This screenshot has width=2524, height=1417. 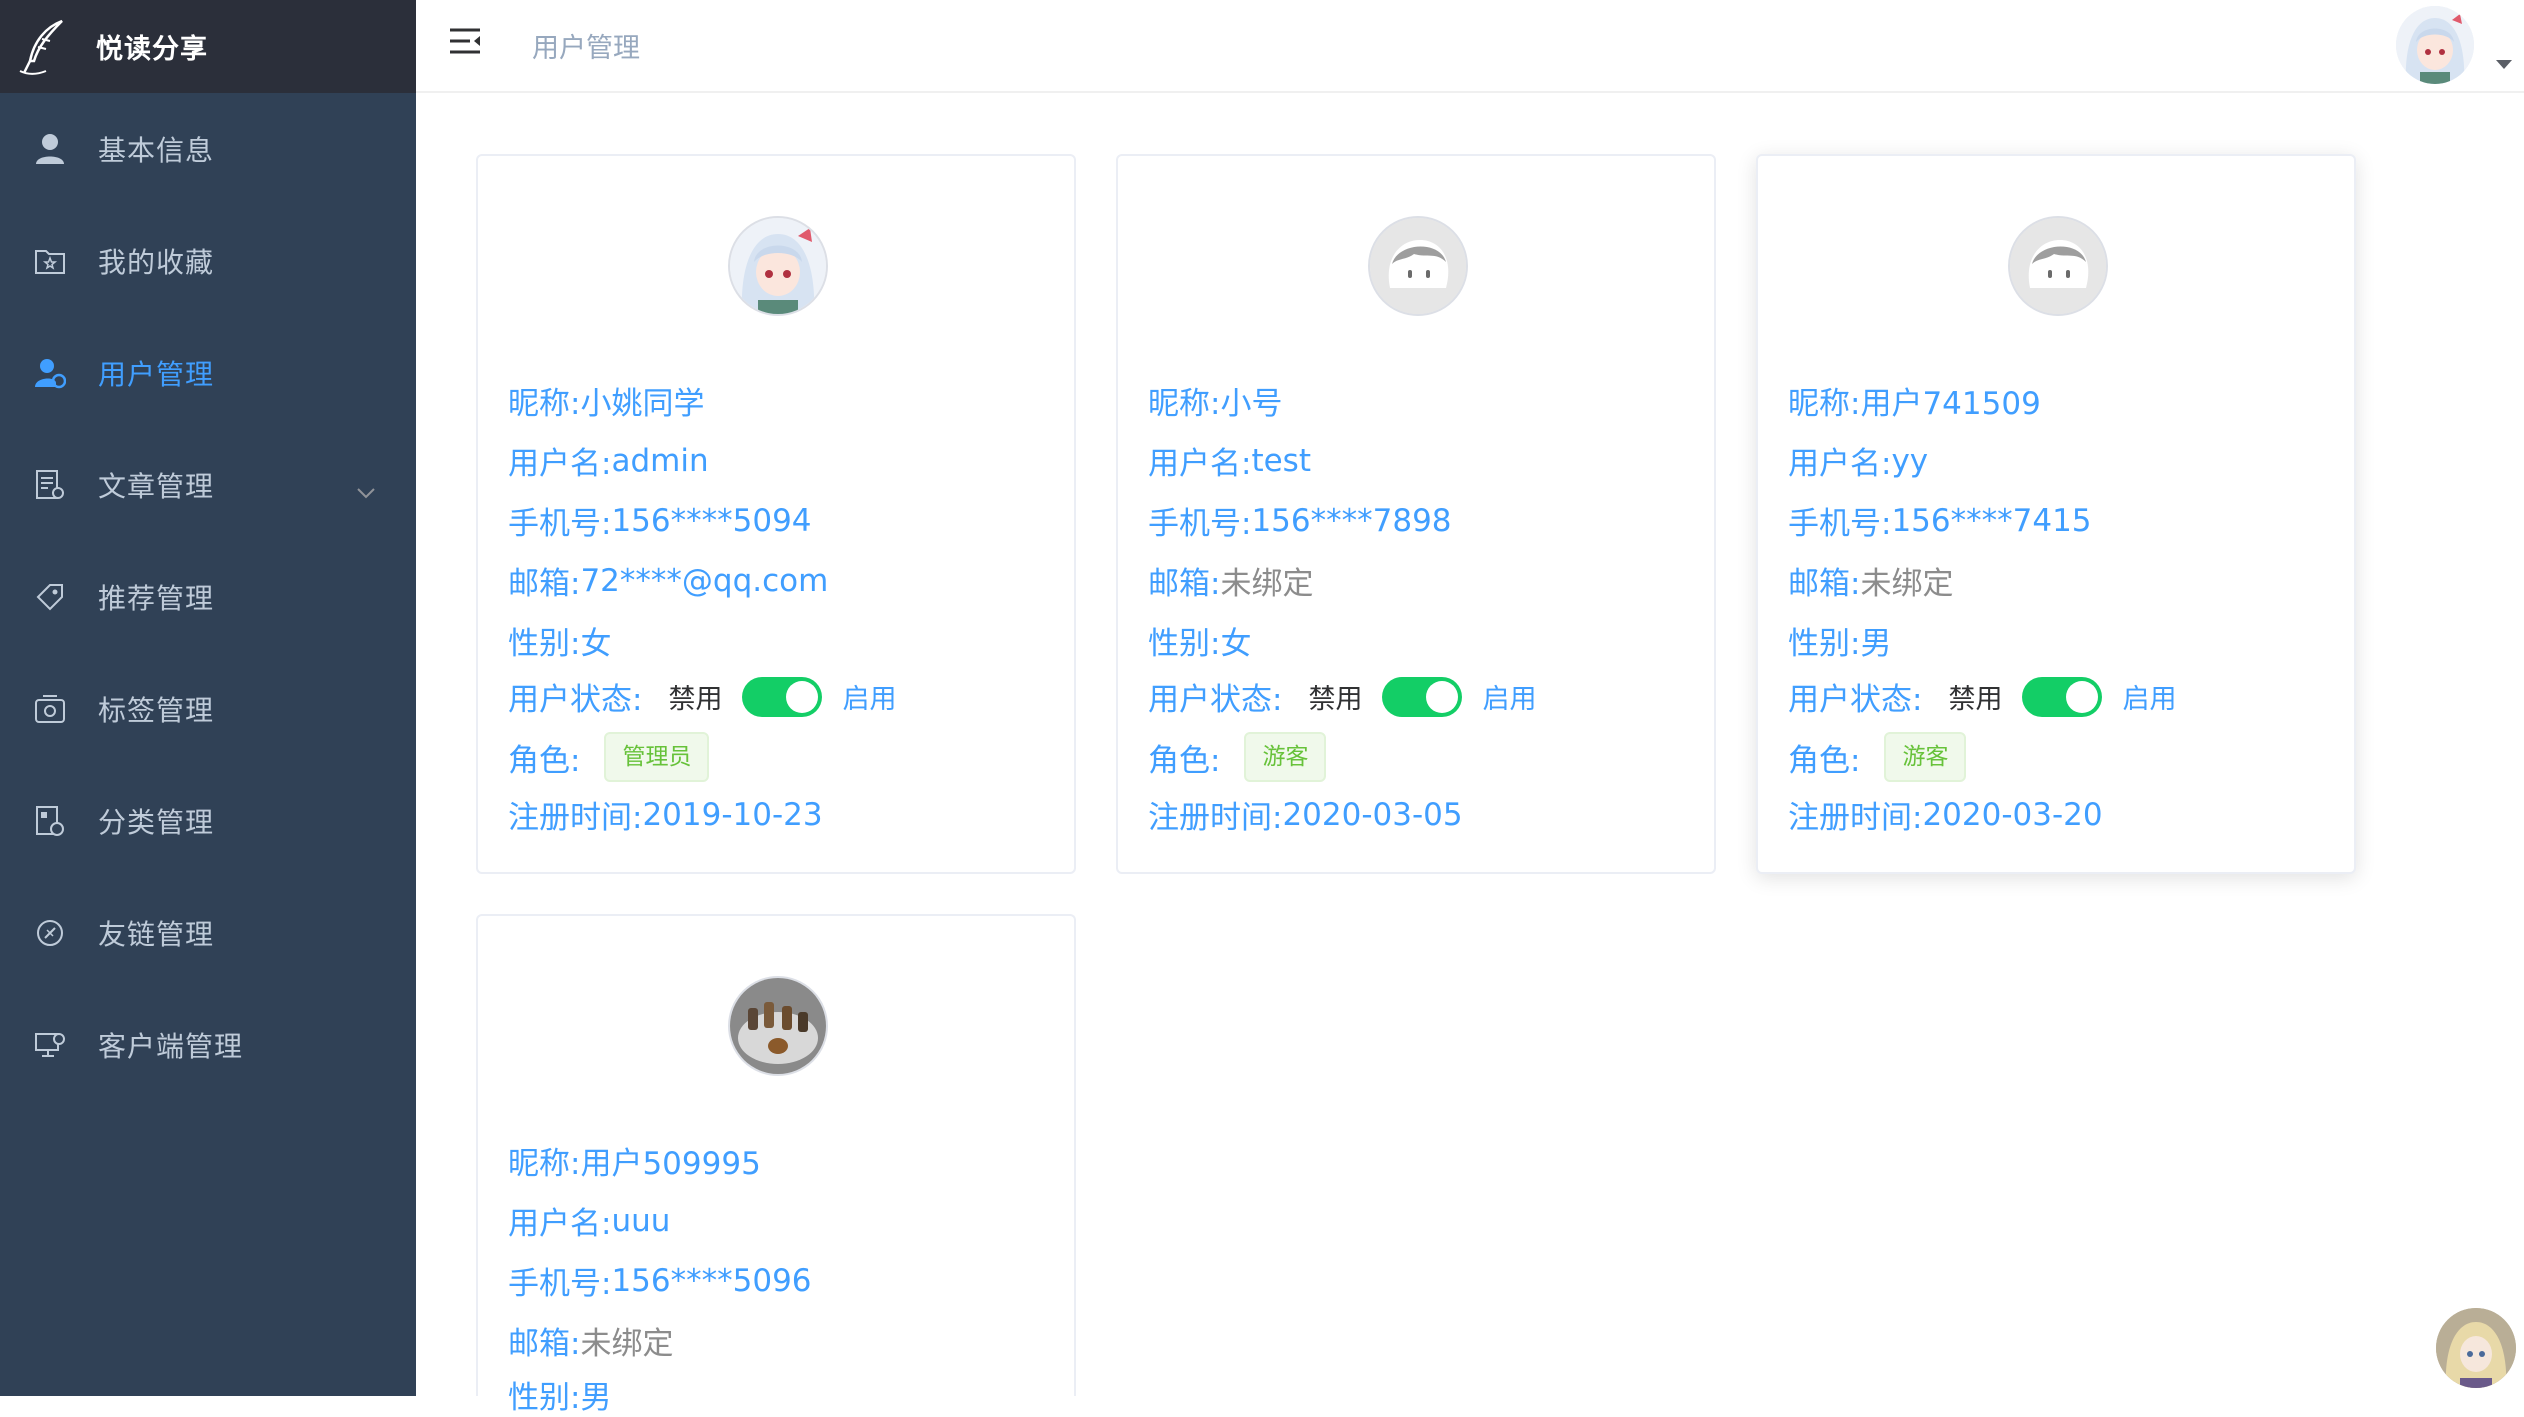 I want to click on breadcrumb: 用户管理, so click(x=586, y=45).